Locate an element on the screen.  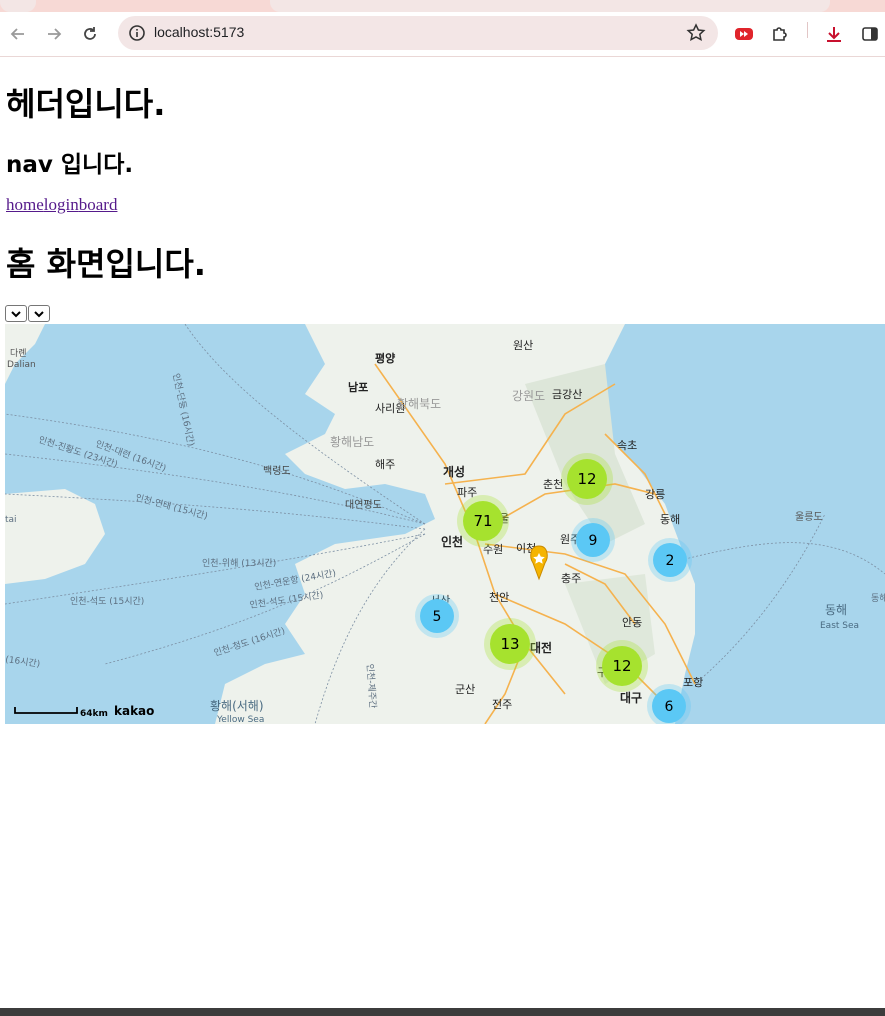
cluster-count: 9 is located at coordinates (593, 541).